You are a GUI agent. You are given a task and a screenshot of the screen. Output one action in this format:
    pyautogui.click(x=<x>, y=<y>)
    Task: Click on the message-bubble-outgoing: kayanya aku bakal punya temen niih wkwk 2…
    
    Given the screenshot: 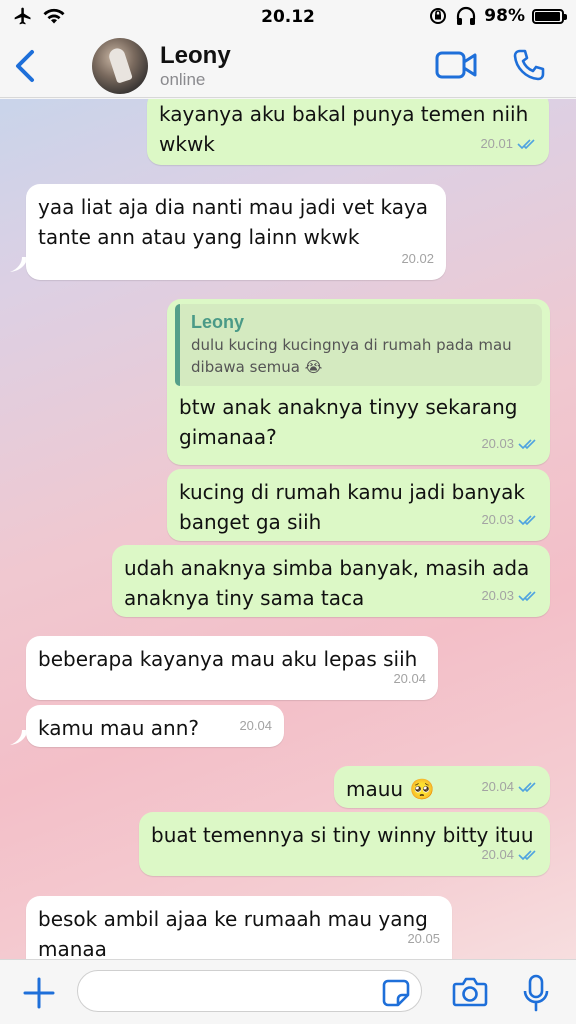 What is the action you would take?
    pyautogui.click(x=348, y=132)
    